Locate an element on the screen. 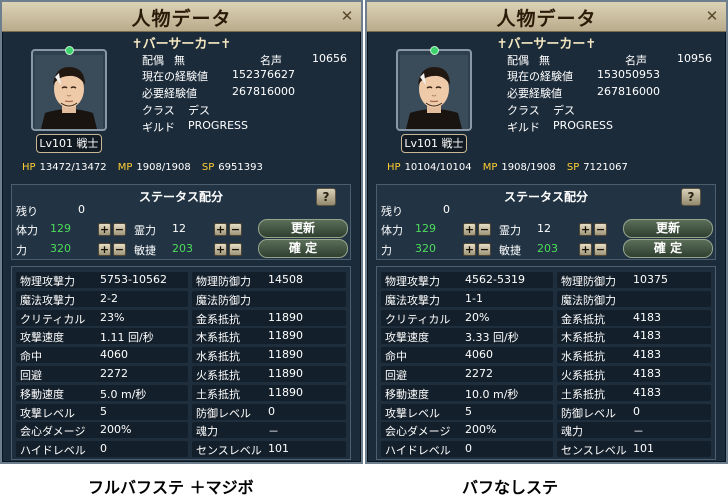 Image resolution: width=728 pixels, height=500 pixels. remaining-points-label: 残り is located at coordinates (27, 211).